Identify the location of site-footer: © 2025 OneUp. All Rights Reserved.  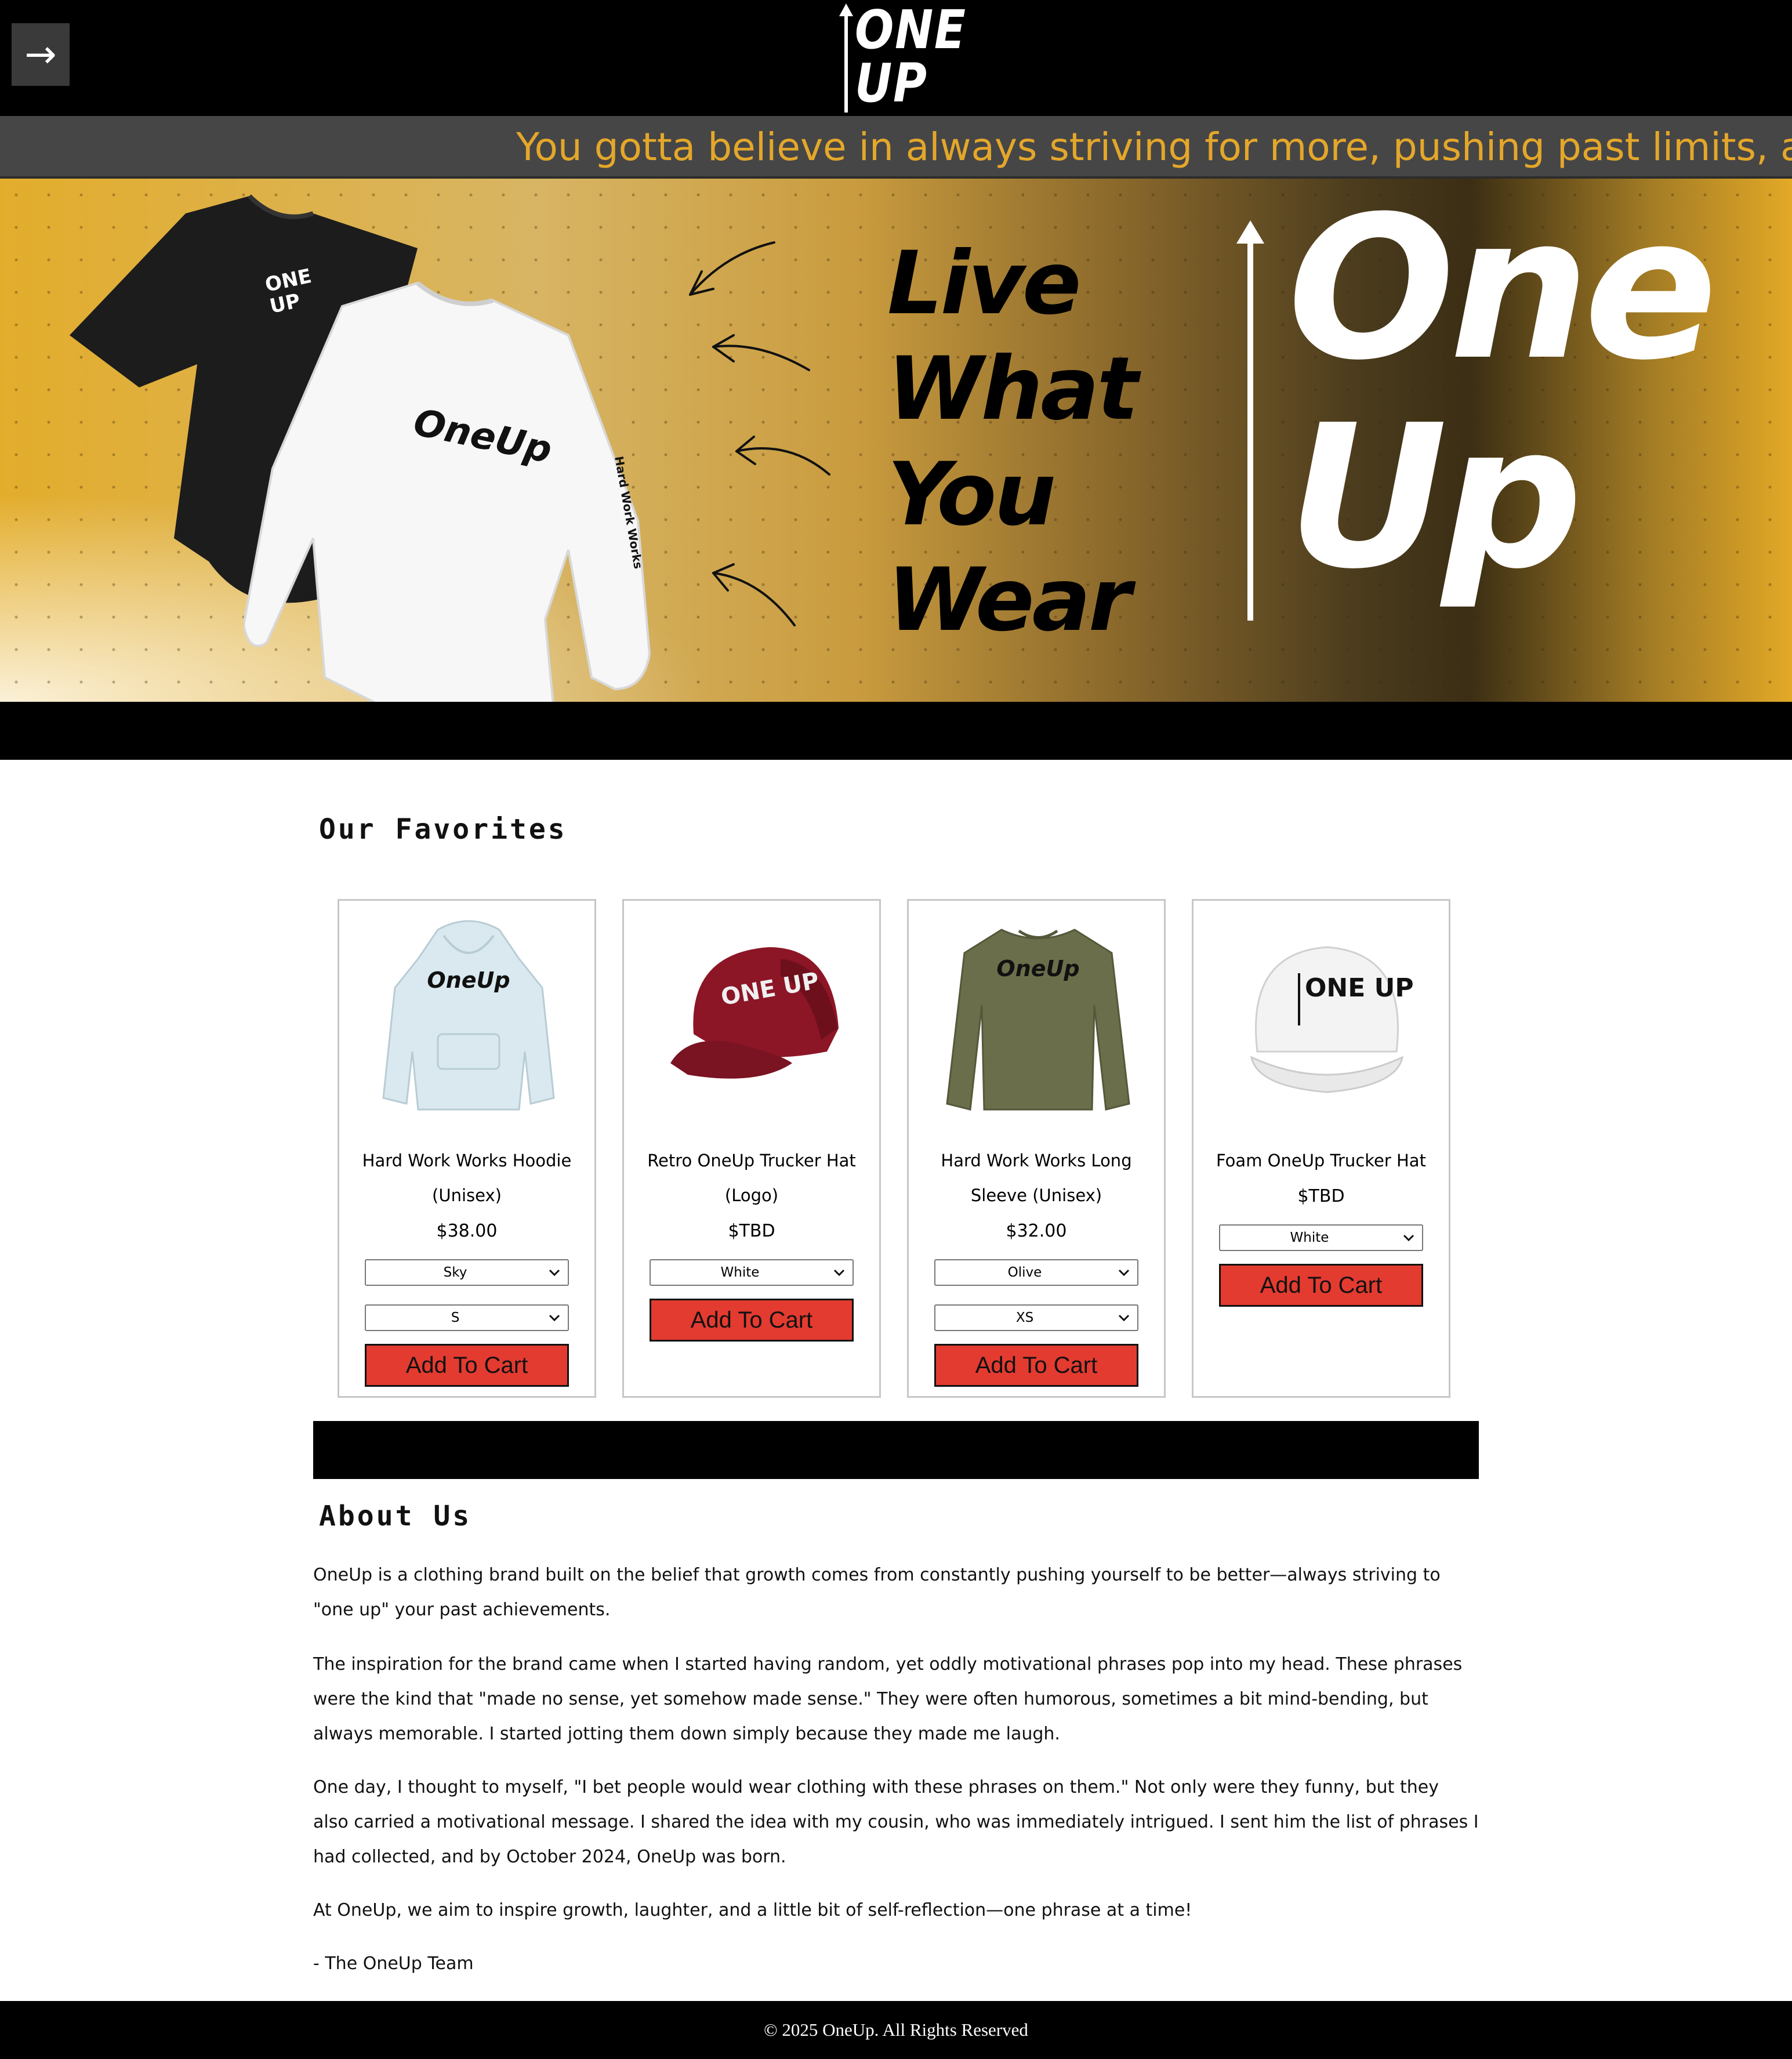
(896, 2030).